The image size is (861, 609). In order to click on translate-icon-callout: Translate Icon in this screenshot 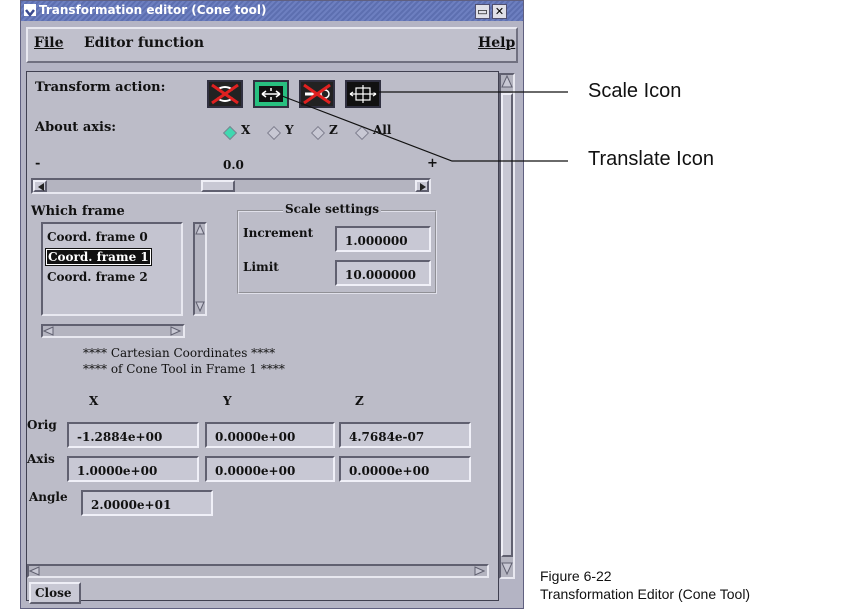, I will do `click(651, 159)`.